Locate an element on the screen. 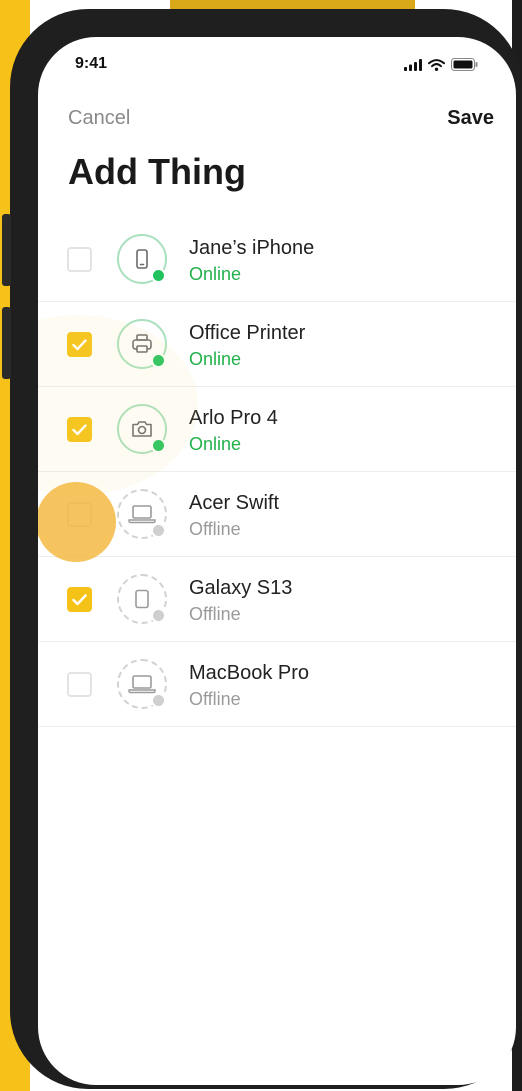 The image size is (522, 1091). device-row: Arlo Pro 4 Online is located at coordinates (277, 429).